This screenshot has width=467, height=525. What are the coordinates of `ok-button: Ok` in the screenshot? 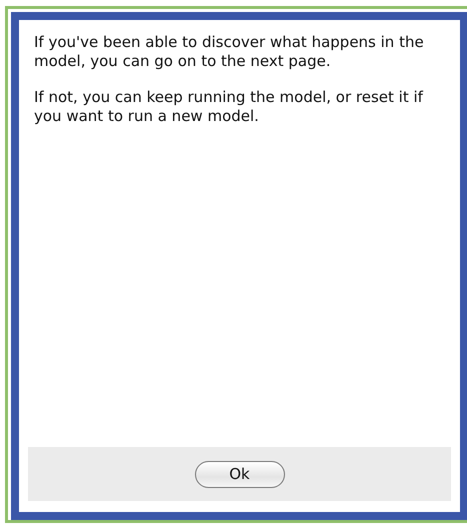 It's located at (239, 474).